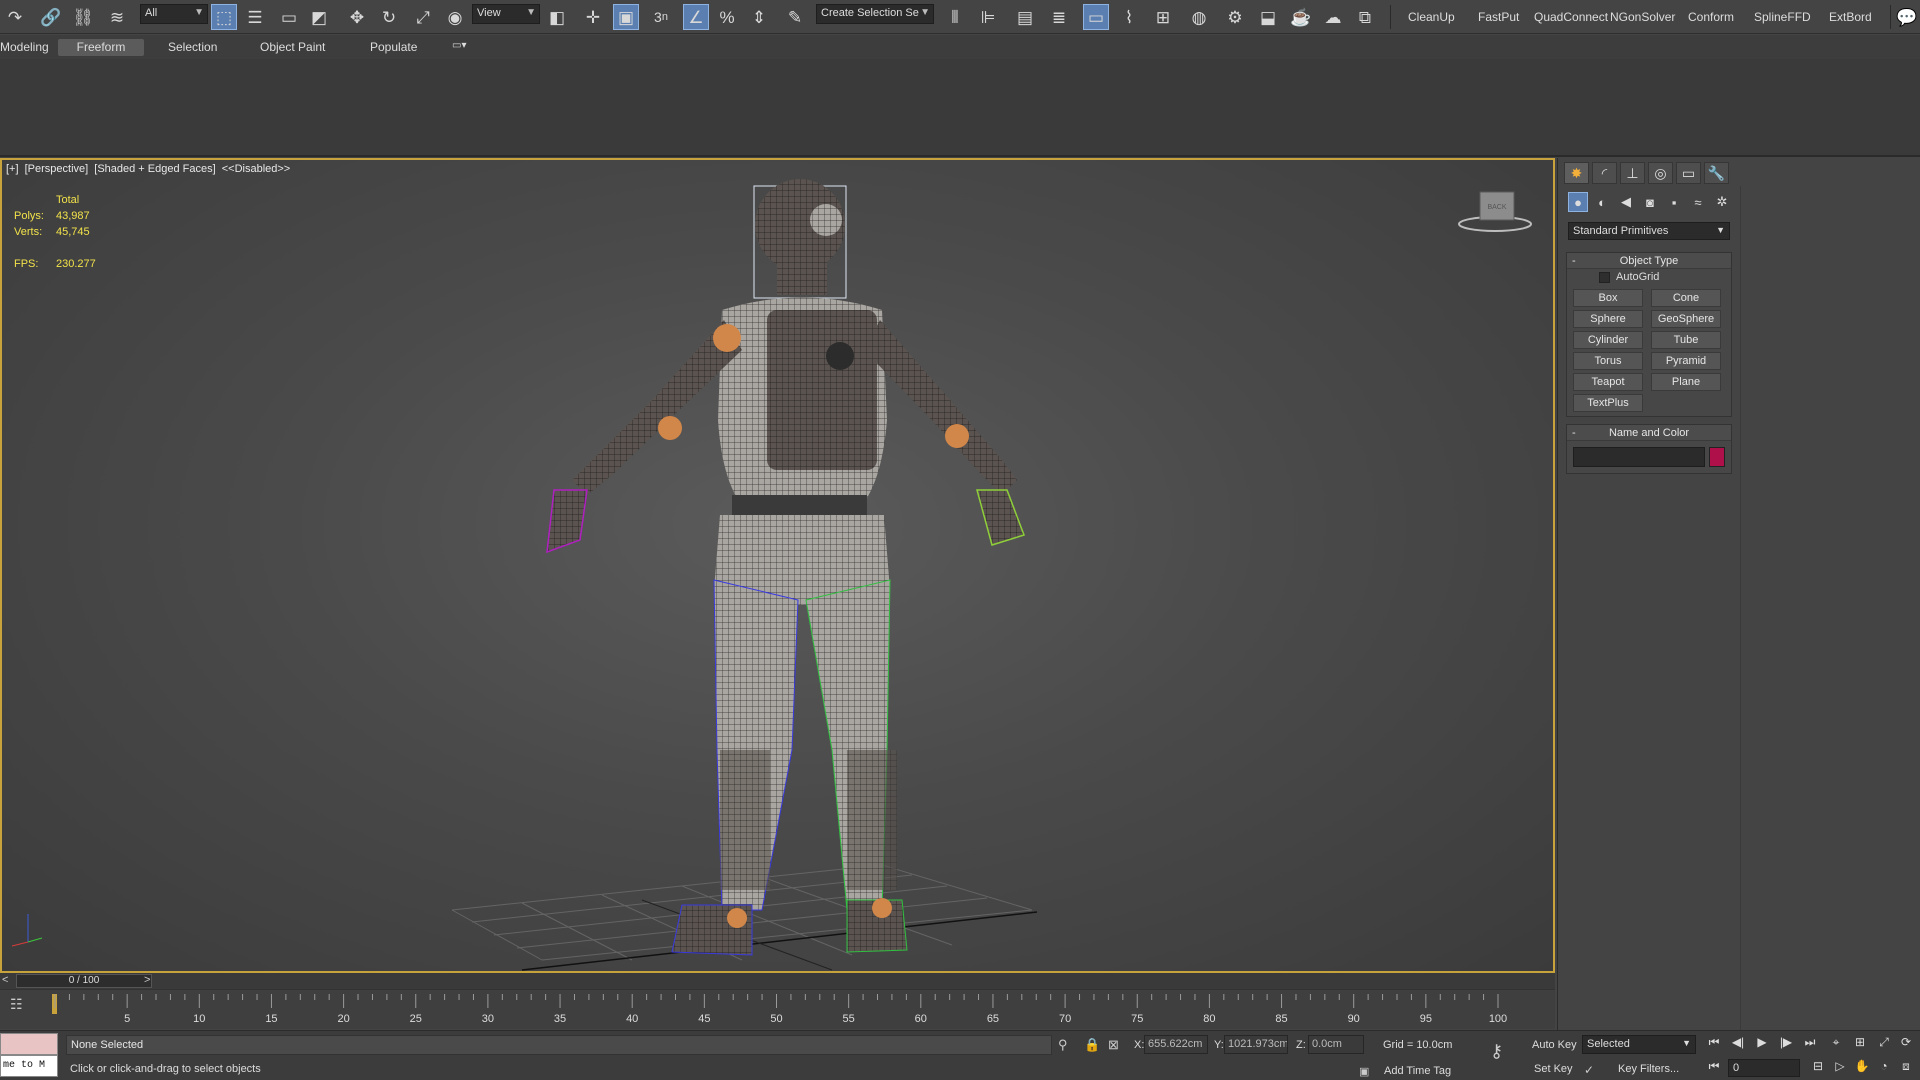 This screenshot has width=1920, height=1080. I want to click on pan-view-icon: ✋, so click(1862, 1068).